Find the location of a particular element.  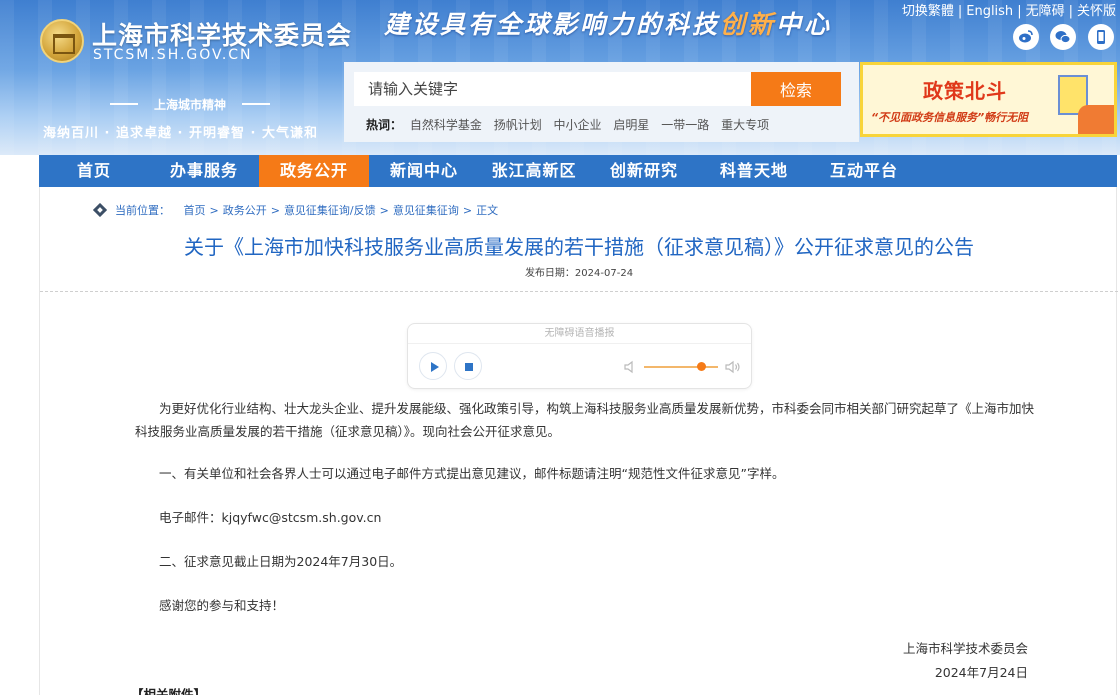

nav-item-interaction: 互动平台 is located at coordinates (864, 171).